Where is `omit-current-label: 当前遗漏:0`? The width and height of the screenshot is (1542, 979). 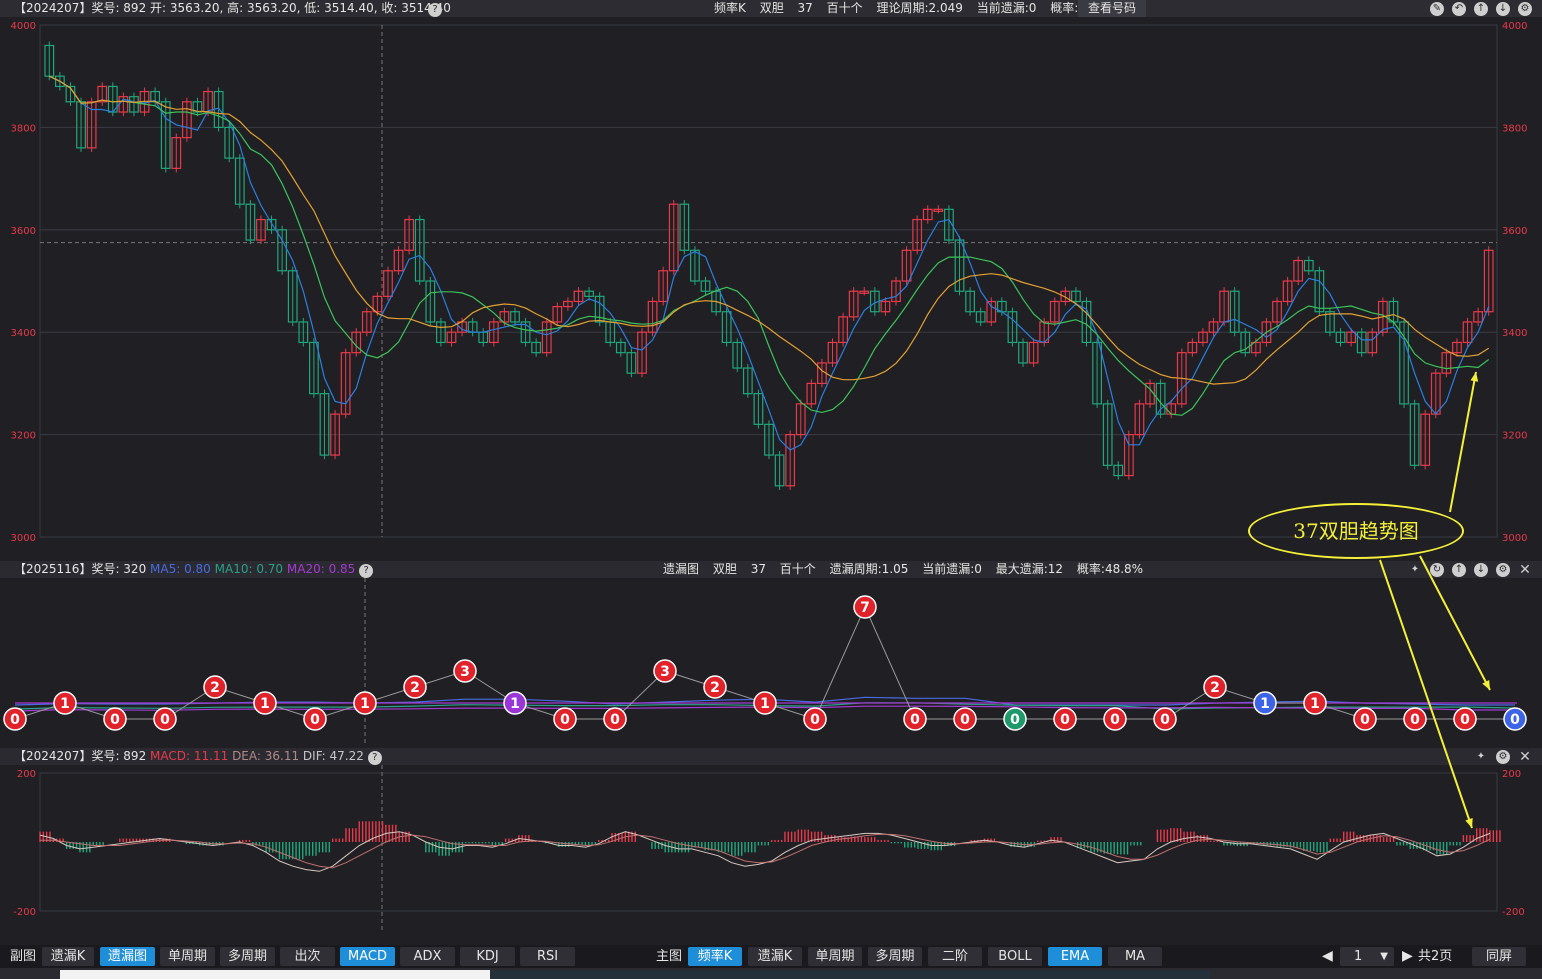
omit-current-label: 当前遗漏:0 is located at coordinates (952, 569).